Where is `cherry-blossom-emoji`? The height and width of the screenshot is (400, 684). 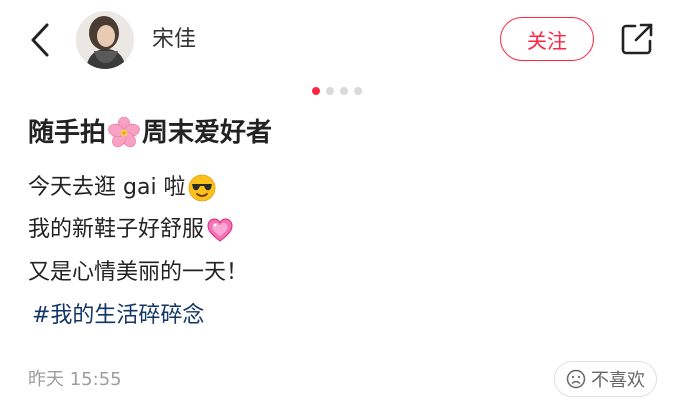
cherry-blossom-emoji is located at coordinates (124, 132).